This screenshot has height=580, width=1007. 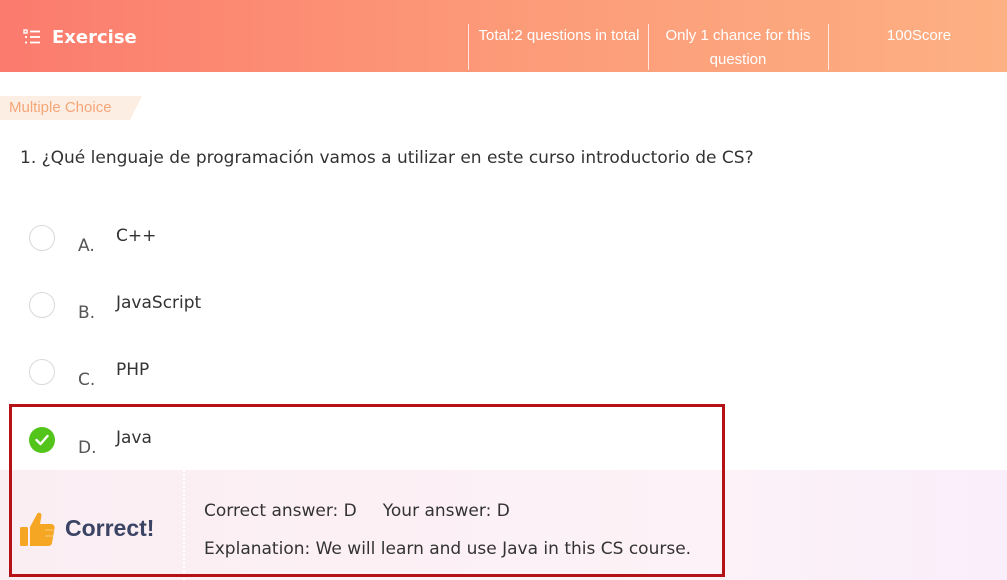 I want to click on exercise-title-text: Exercise, so click(x=94, y=37).